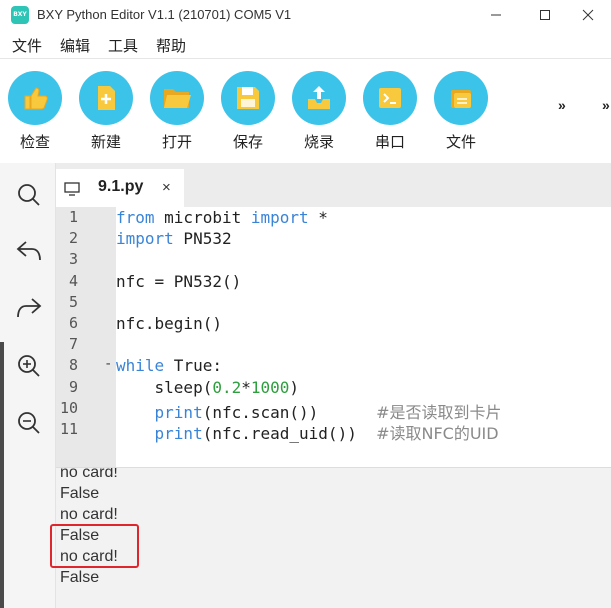 Image resolution: width=611 pixels, height=608 pixels. What do you see at coordinates (270, 387) in the screenshot?
I see `code-token-num: 1000` at bounding box center [270, 387].